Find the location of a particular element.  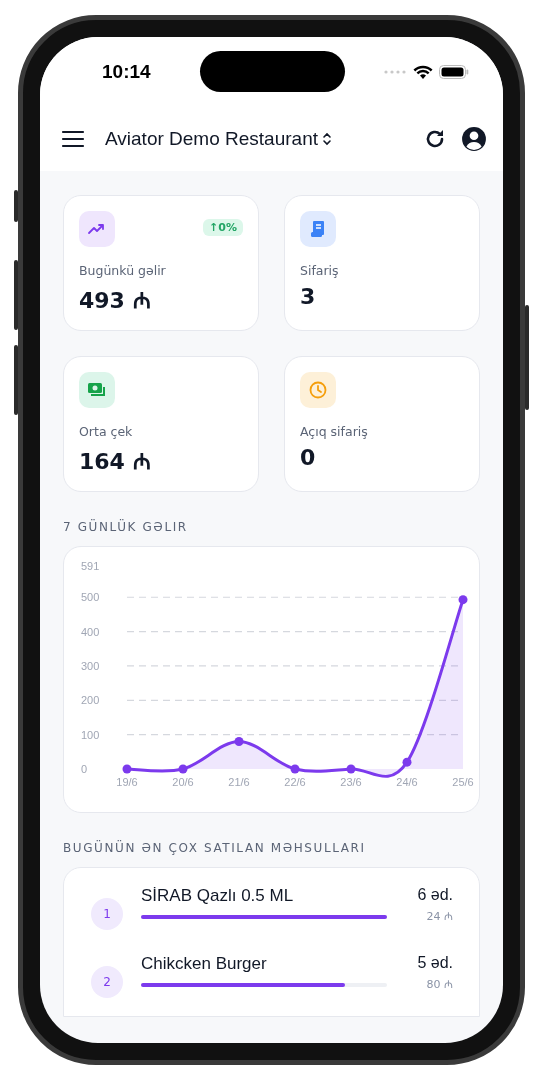

y-tick-label: 591 is located at coordinates (90, 566).